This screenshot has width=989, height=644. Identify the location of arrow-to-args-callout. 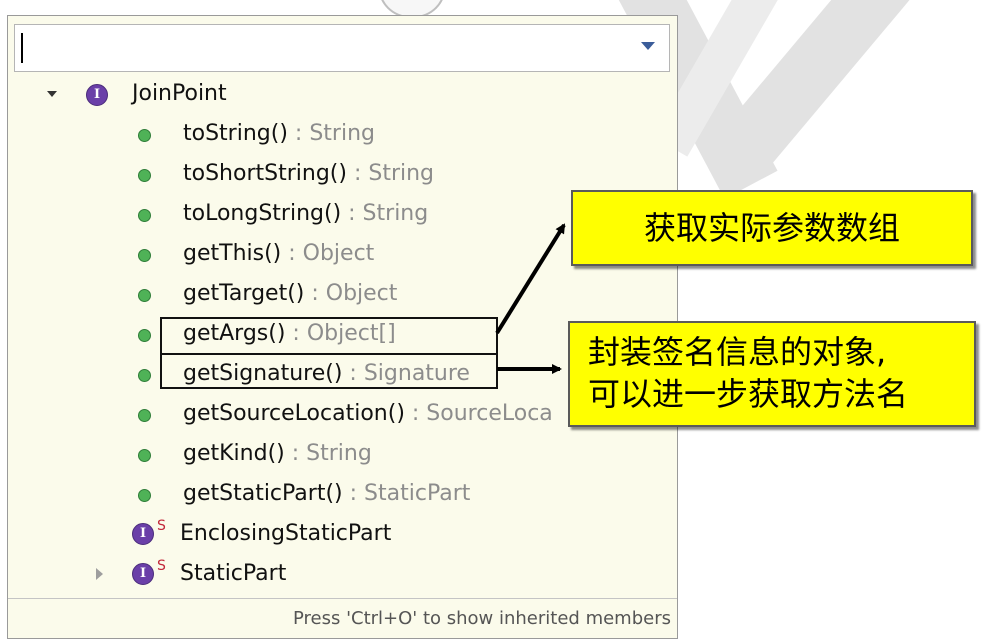
(530, 279).